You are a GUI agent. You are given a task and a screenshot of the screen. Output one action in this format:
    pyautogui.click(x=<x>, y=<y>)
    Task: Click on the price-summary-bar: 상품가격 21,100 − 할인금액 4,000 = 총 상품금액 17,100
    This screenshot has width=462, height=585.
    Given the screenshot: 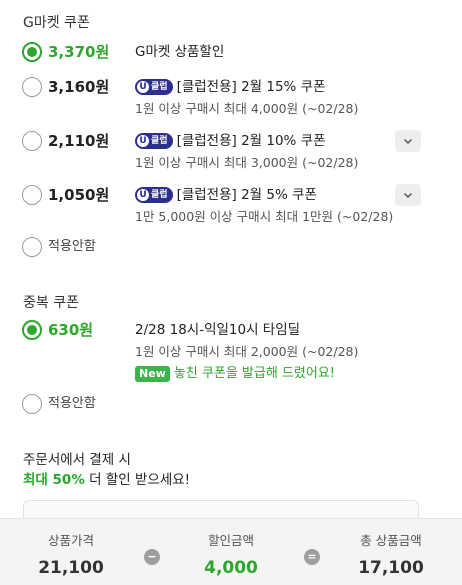 What is the action you would take?
    pyautogui.click(x=231, y=551)
    